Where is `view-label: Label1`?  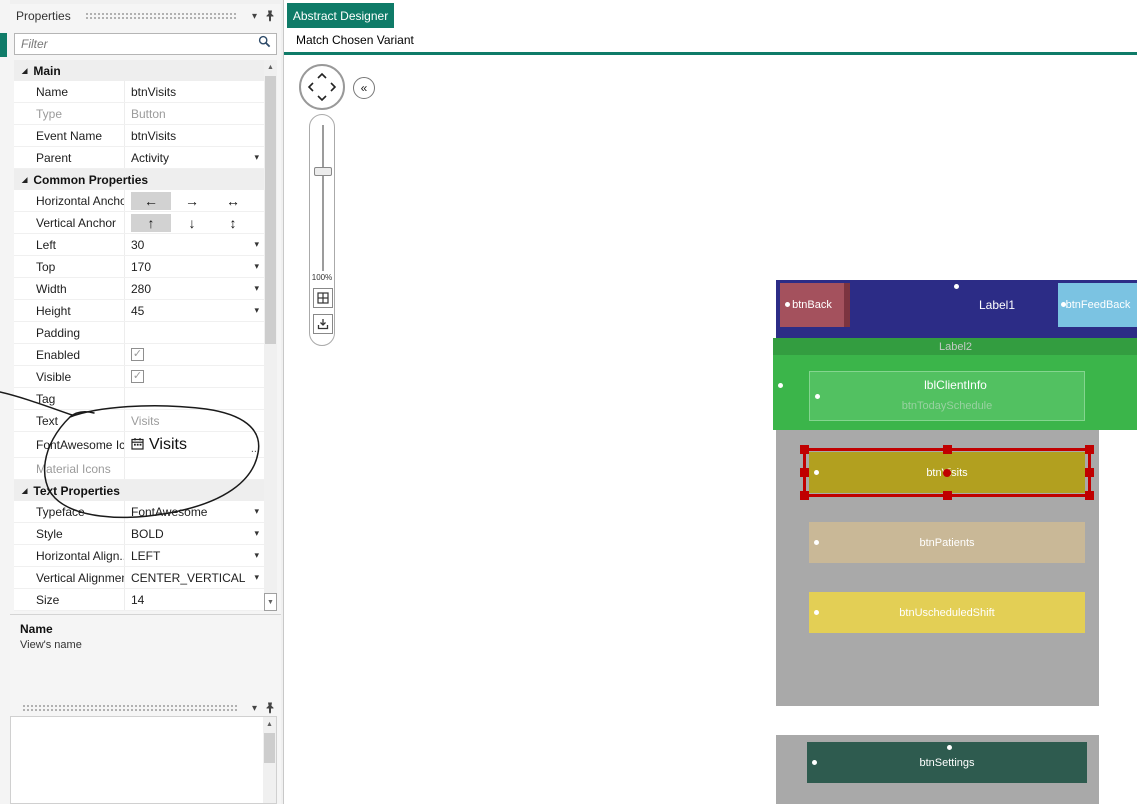
view-label: Label1 is located at coordinates (997, 305).